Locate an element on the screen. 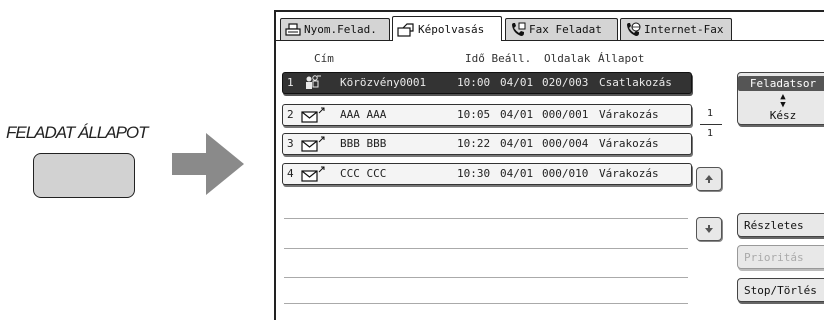 This screenshot has width=824, height=320. column-header-status: Állapot is located at coordinates (621, 58).